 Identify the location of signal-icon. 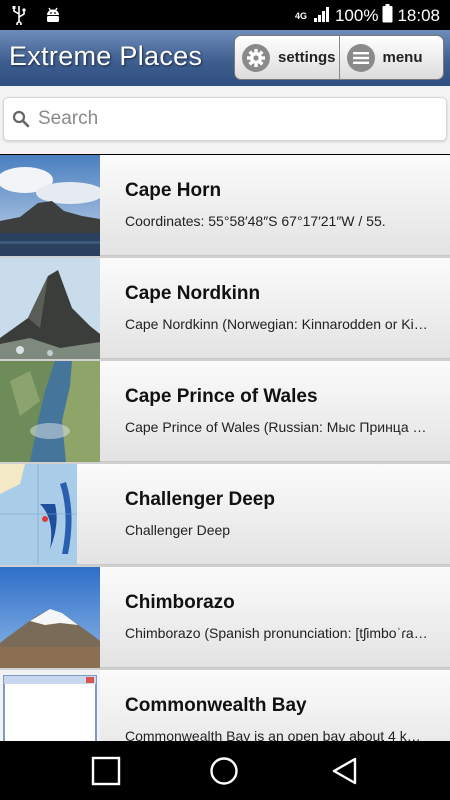
(322, 16).